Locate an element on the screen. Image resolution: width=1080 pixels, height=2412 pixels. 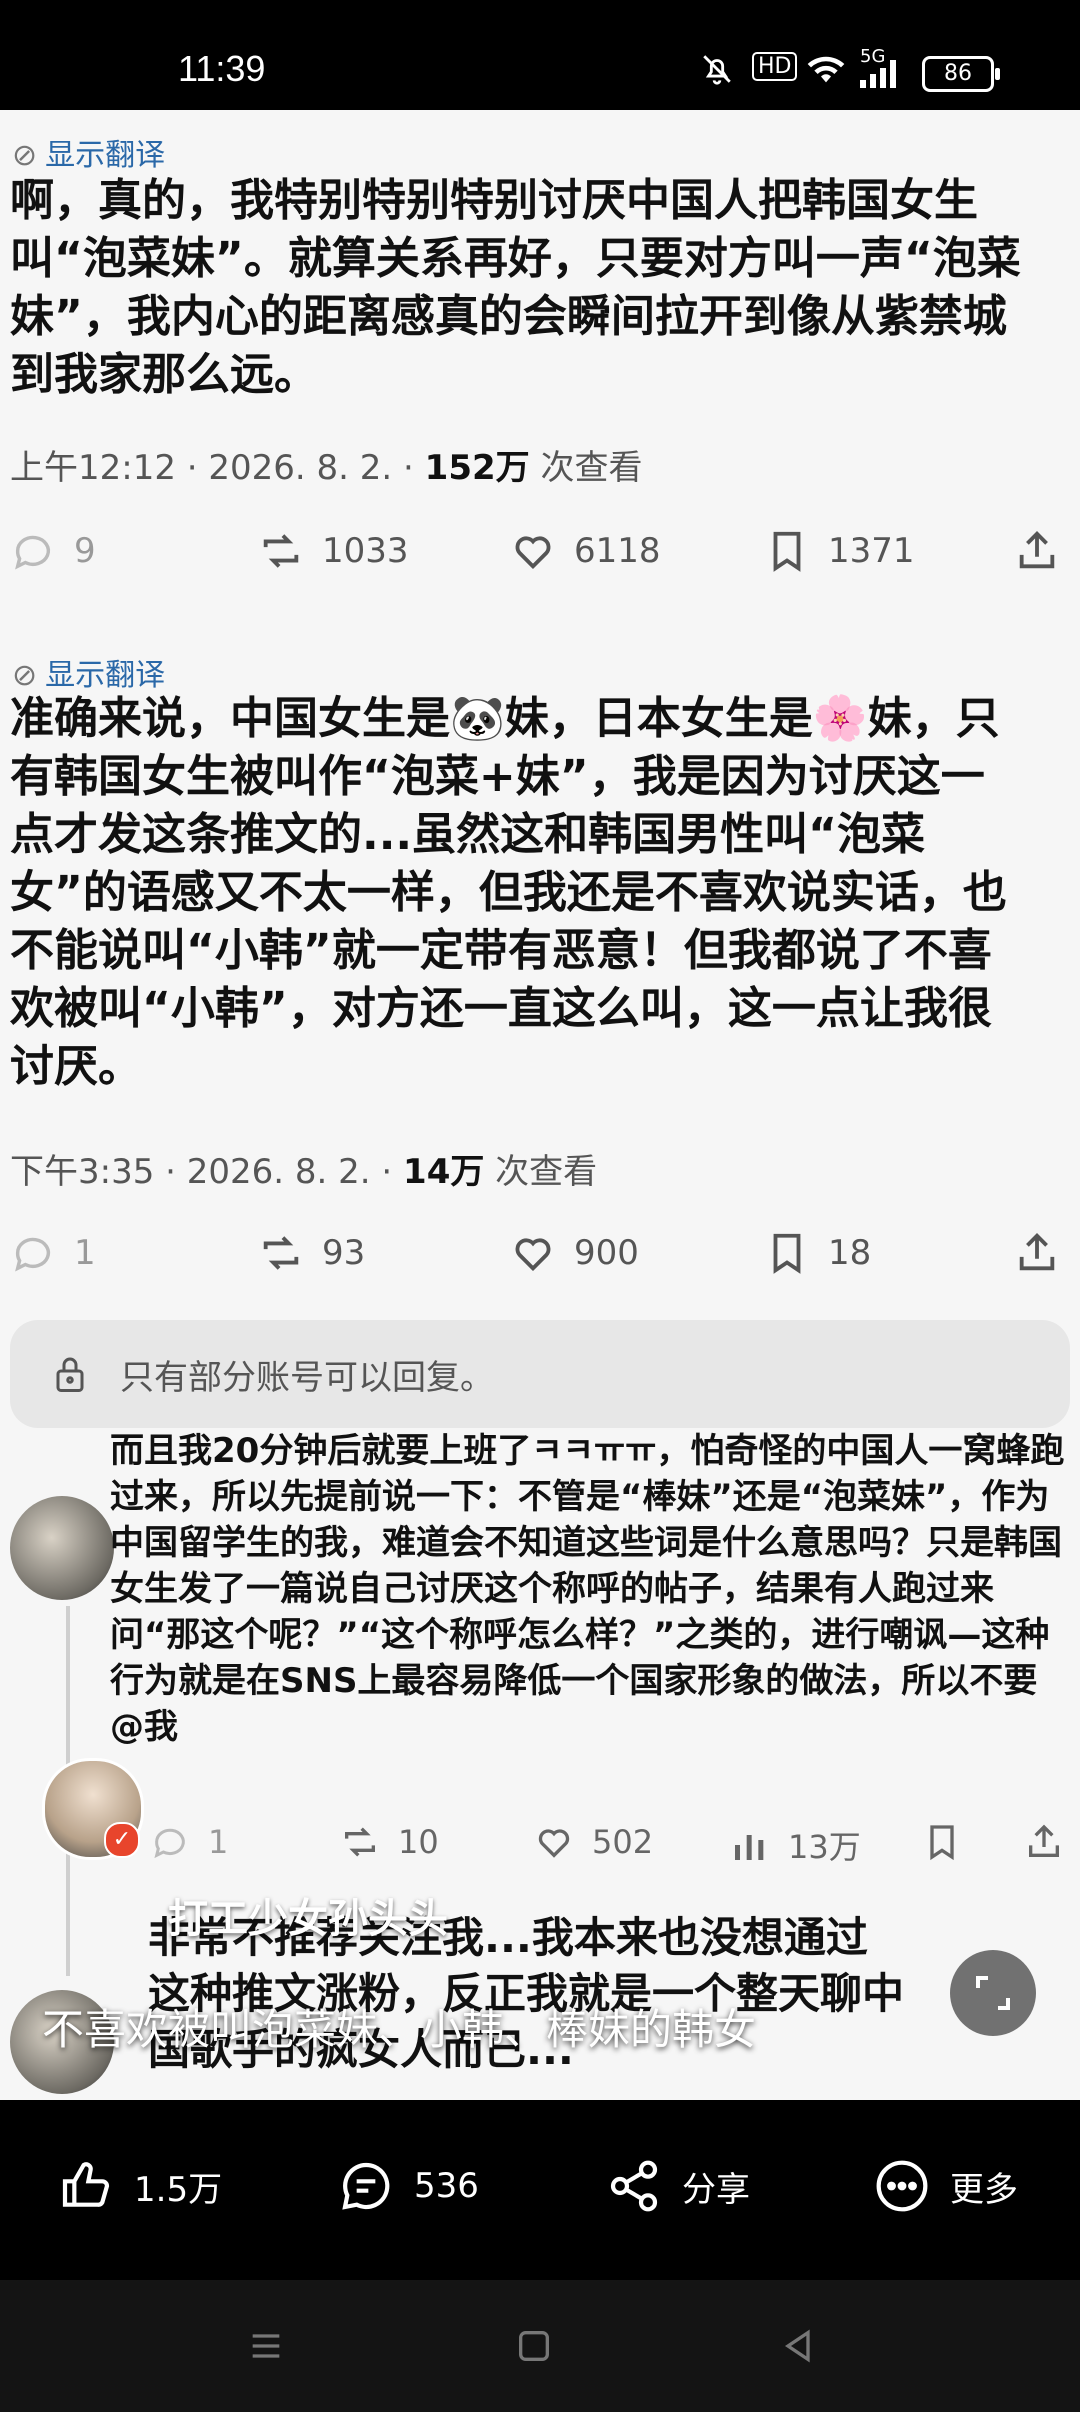
tweet-actions: 9 1033 6118 1371 is located at coordinates (540, 558).